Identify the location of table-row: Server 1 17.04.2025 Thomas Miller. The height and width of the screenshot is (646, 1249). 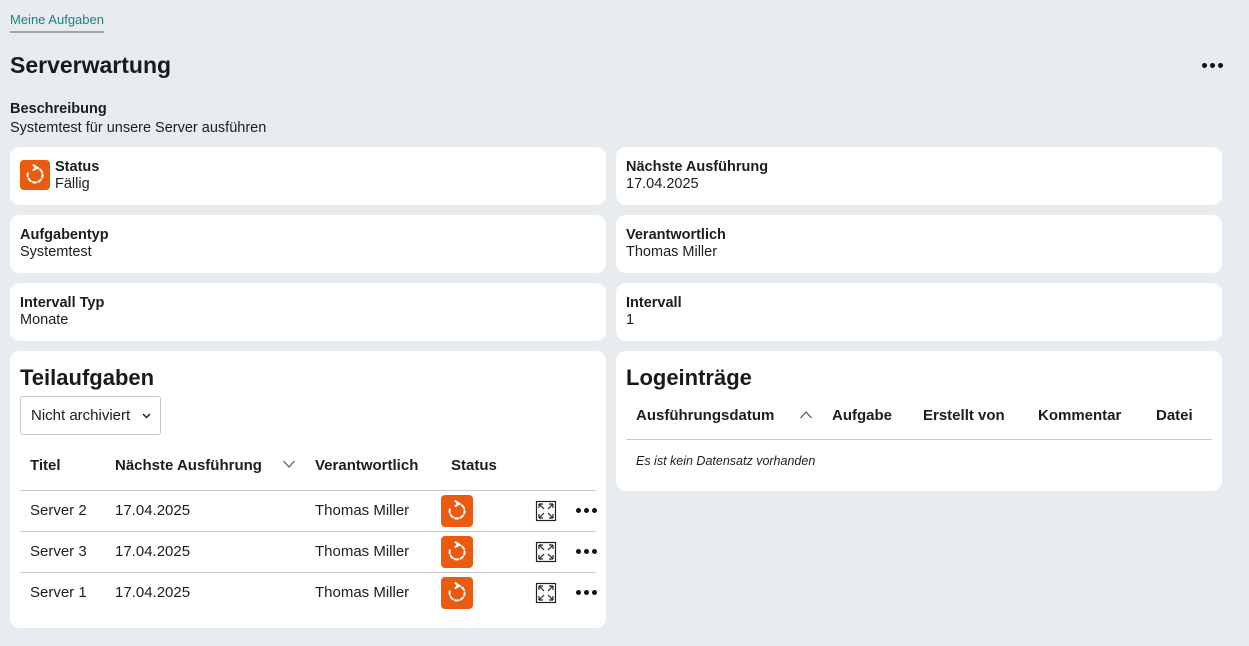
(309, 592).